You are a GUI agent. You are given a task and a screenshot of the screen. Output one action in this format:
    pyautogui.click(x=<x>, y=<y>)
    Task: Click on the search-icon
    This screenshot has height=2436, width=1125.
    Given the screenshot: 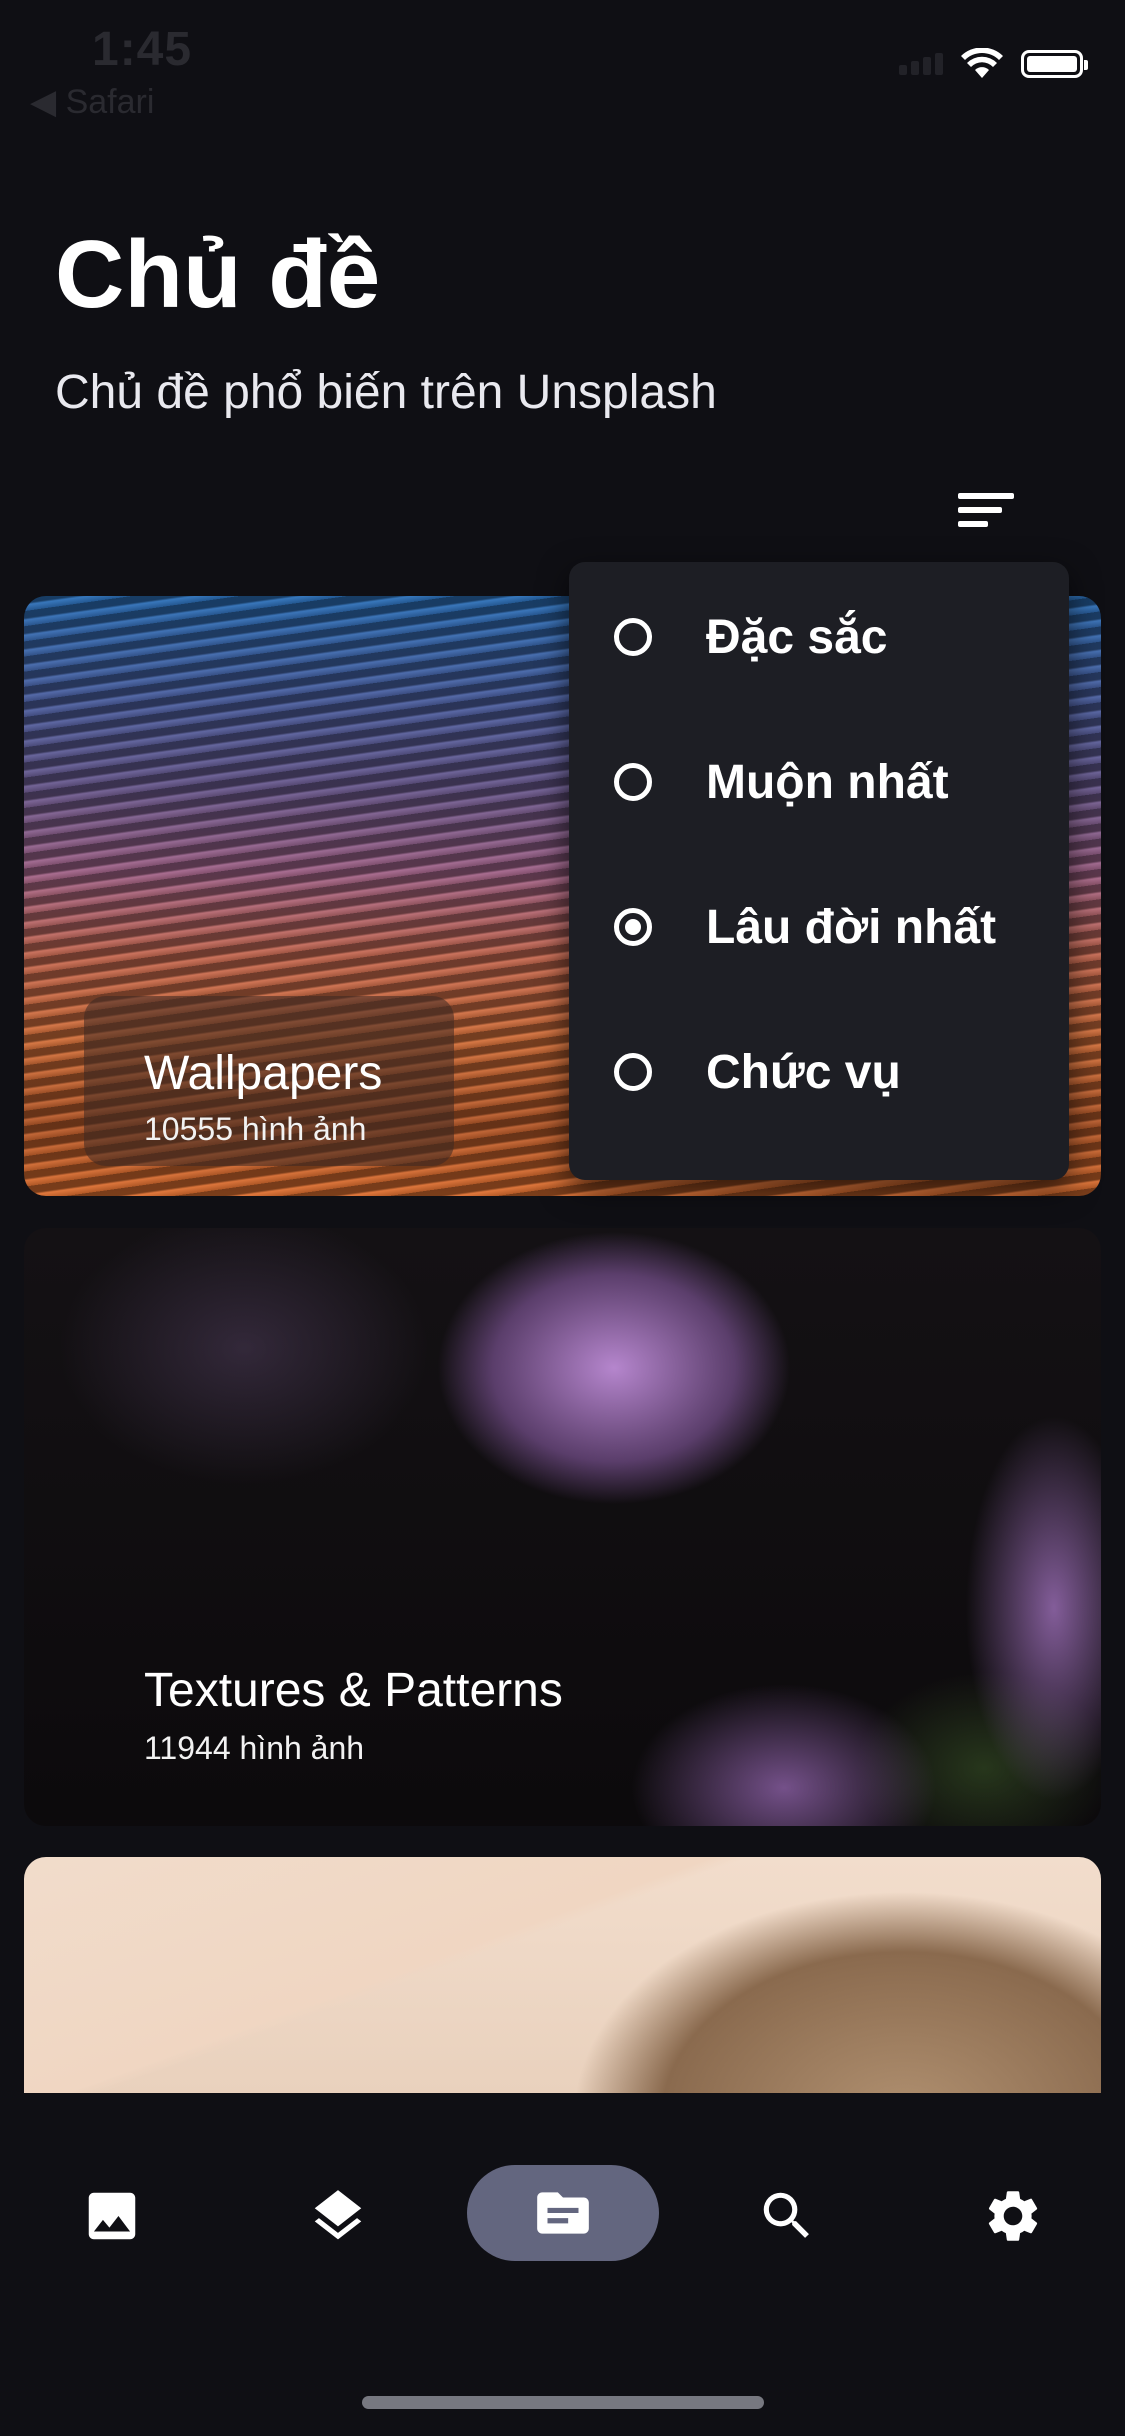 What is the action you would take?
    pyautogui.click(x=786, y=2215)
    